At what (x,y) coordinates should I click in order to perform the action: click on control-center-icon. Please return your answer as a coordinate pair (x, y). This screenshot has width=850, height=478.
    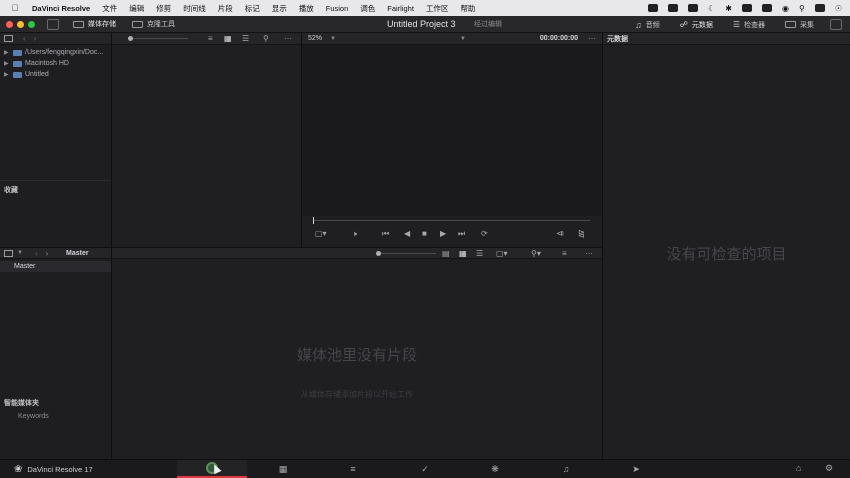
    Looking at the image, I should click on (819, 8).